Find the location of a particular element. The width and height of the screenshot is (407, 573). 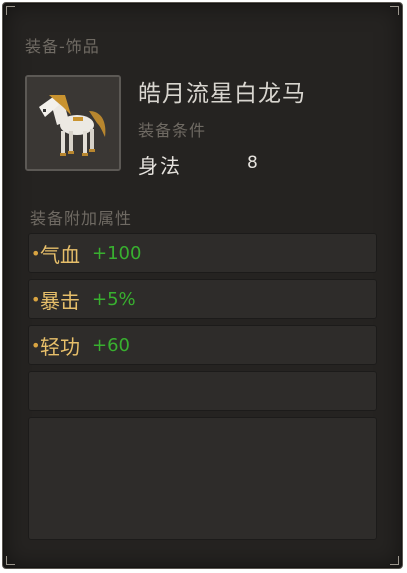

attributes-label: 装备附加属性 is located at coordinates (81, 218).